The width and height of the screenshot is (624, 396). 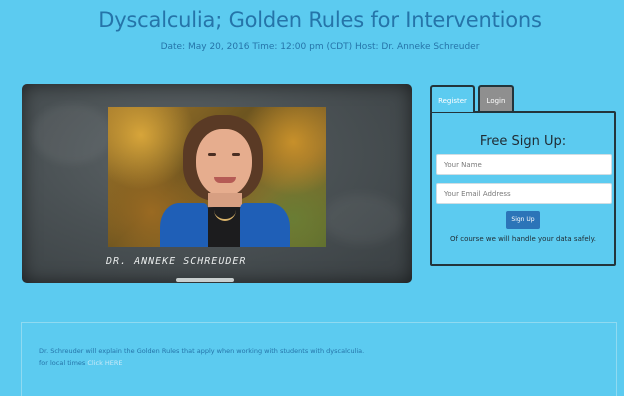 What do you see at coordinates (523, 141) in the screenshot?
I see `signup-title: Free Sign Up:` at bounding box center [523, 141].